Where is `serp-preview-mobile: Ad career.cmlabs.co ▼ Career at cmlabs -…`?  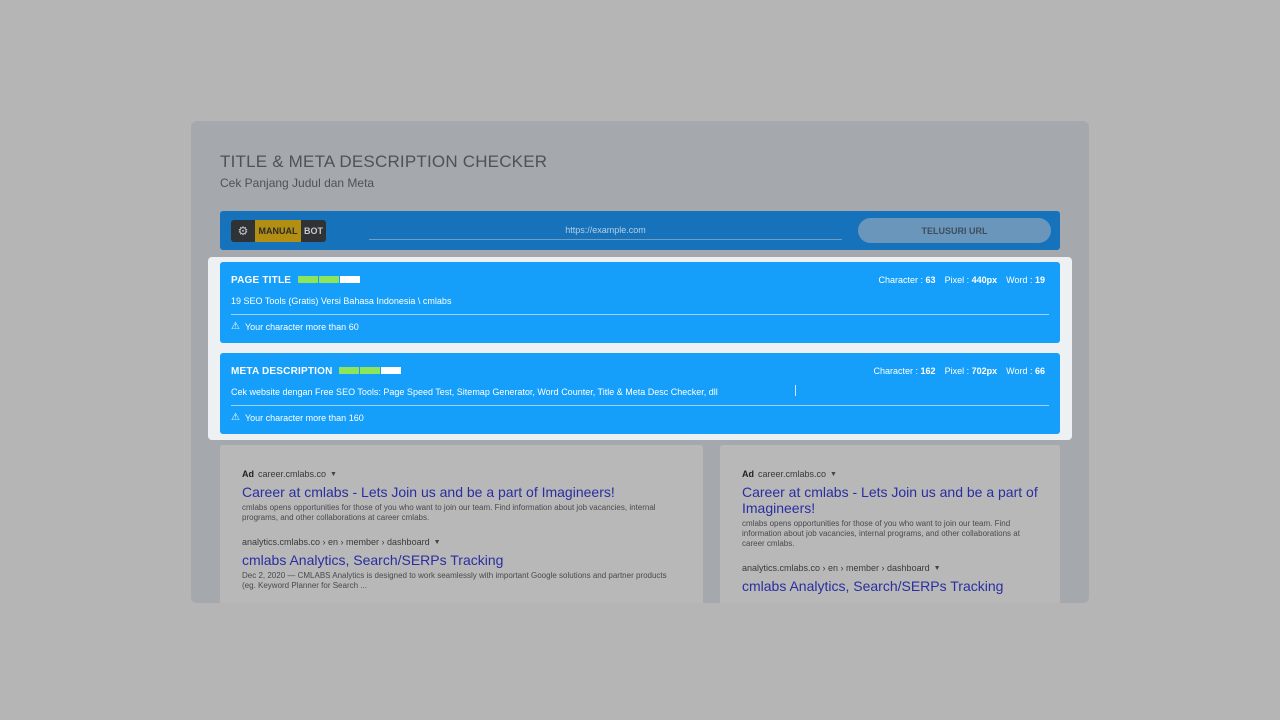
serp-preview-mobile: Ad career.cmlabs.co ▼ Career at cmlabs -… is located at coordinates (890, 524).